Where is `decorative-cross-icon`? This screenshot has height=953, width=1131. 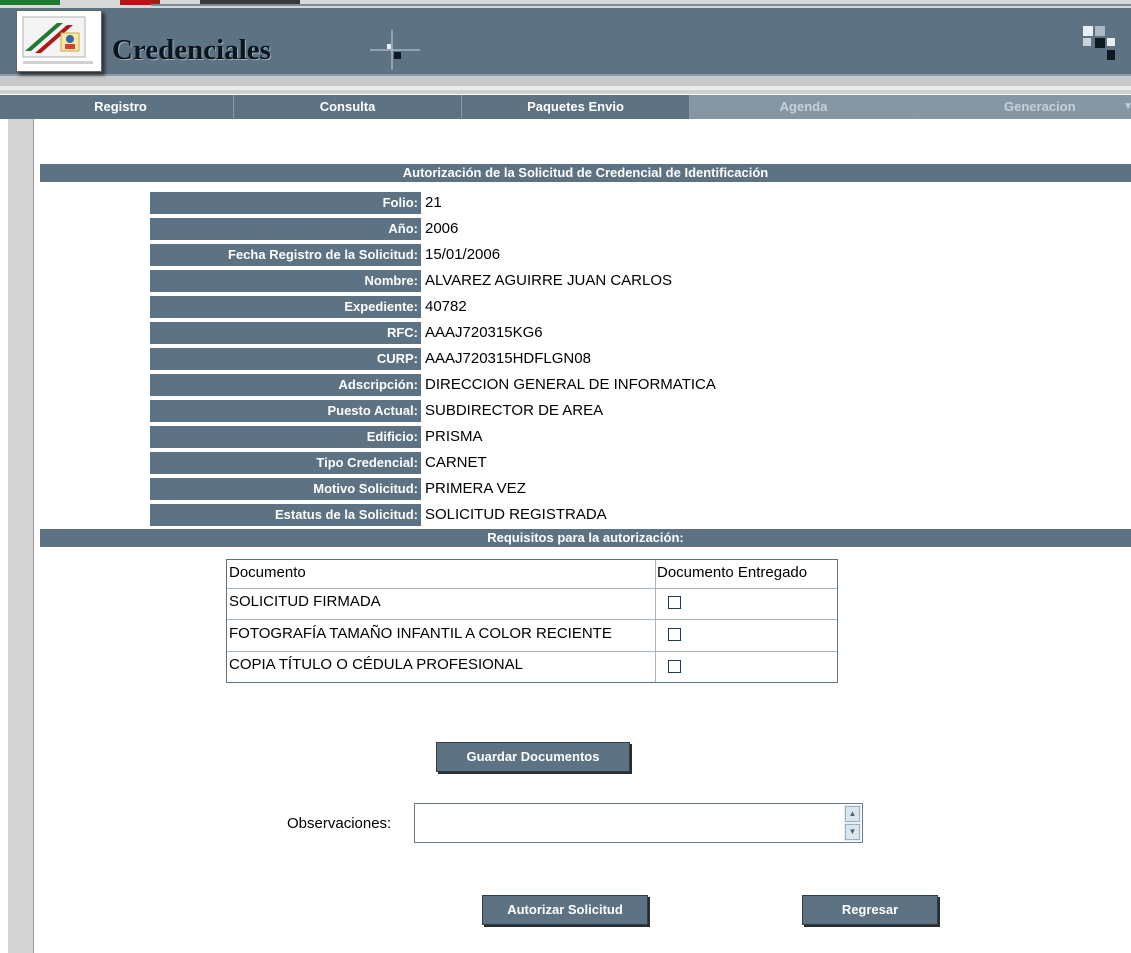 decorative-cross-icon is located at coordinates (395, 50).